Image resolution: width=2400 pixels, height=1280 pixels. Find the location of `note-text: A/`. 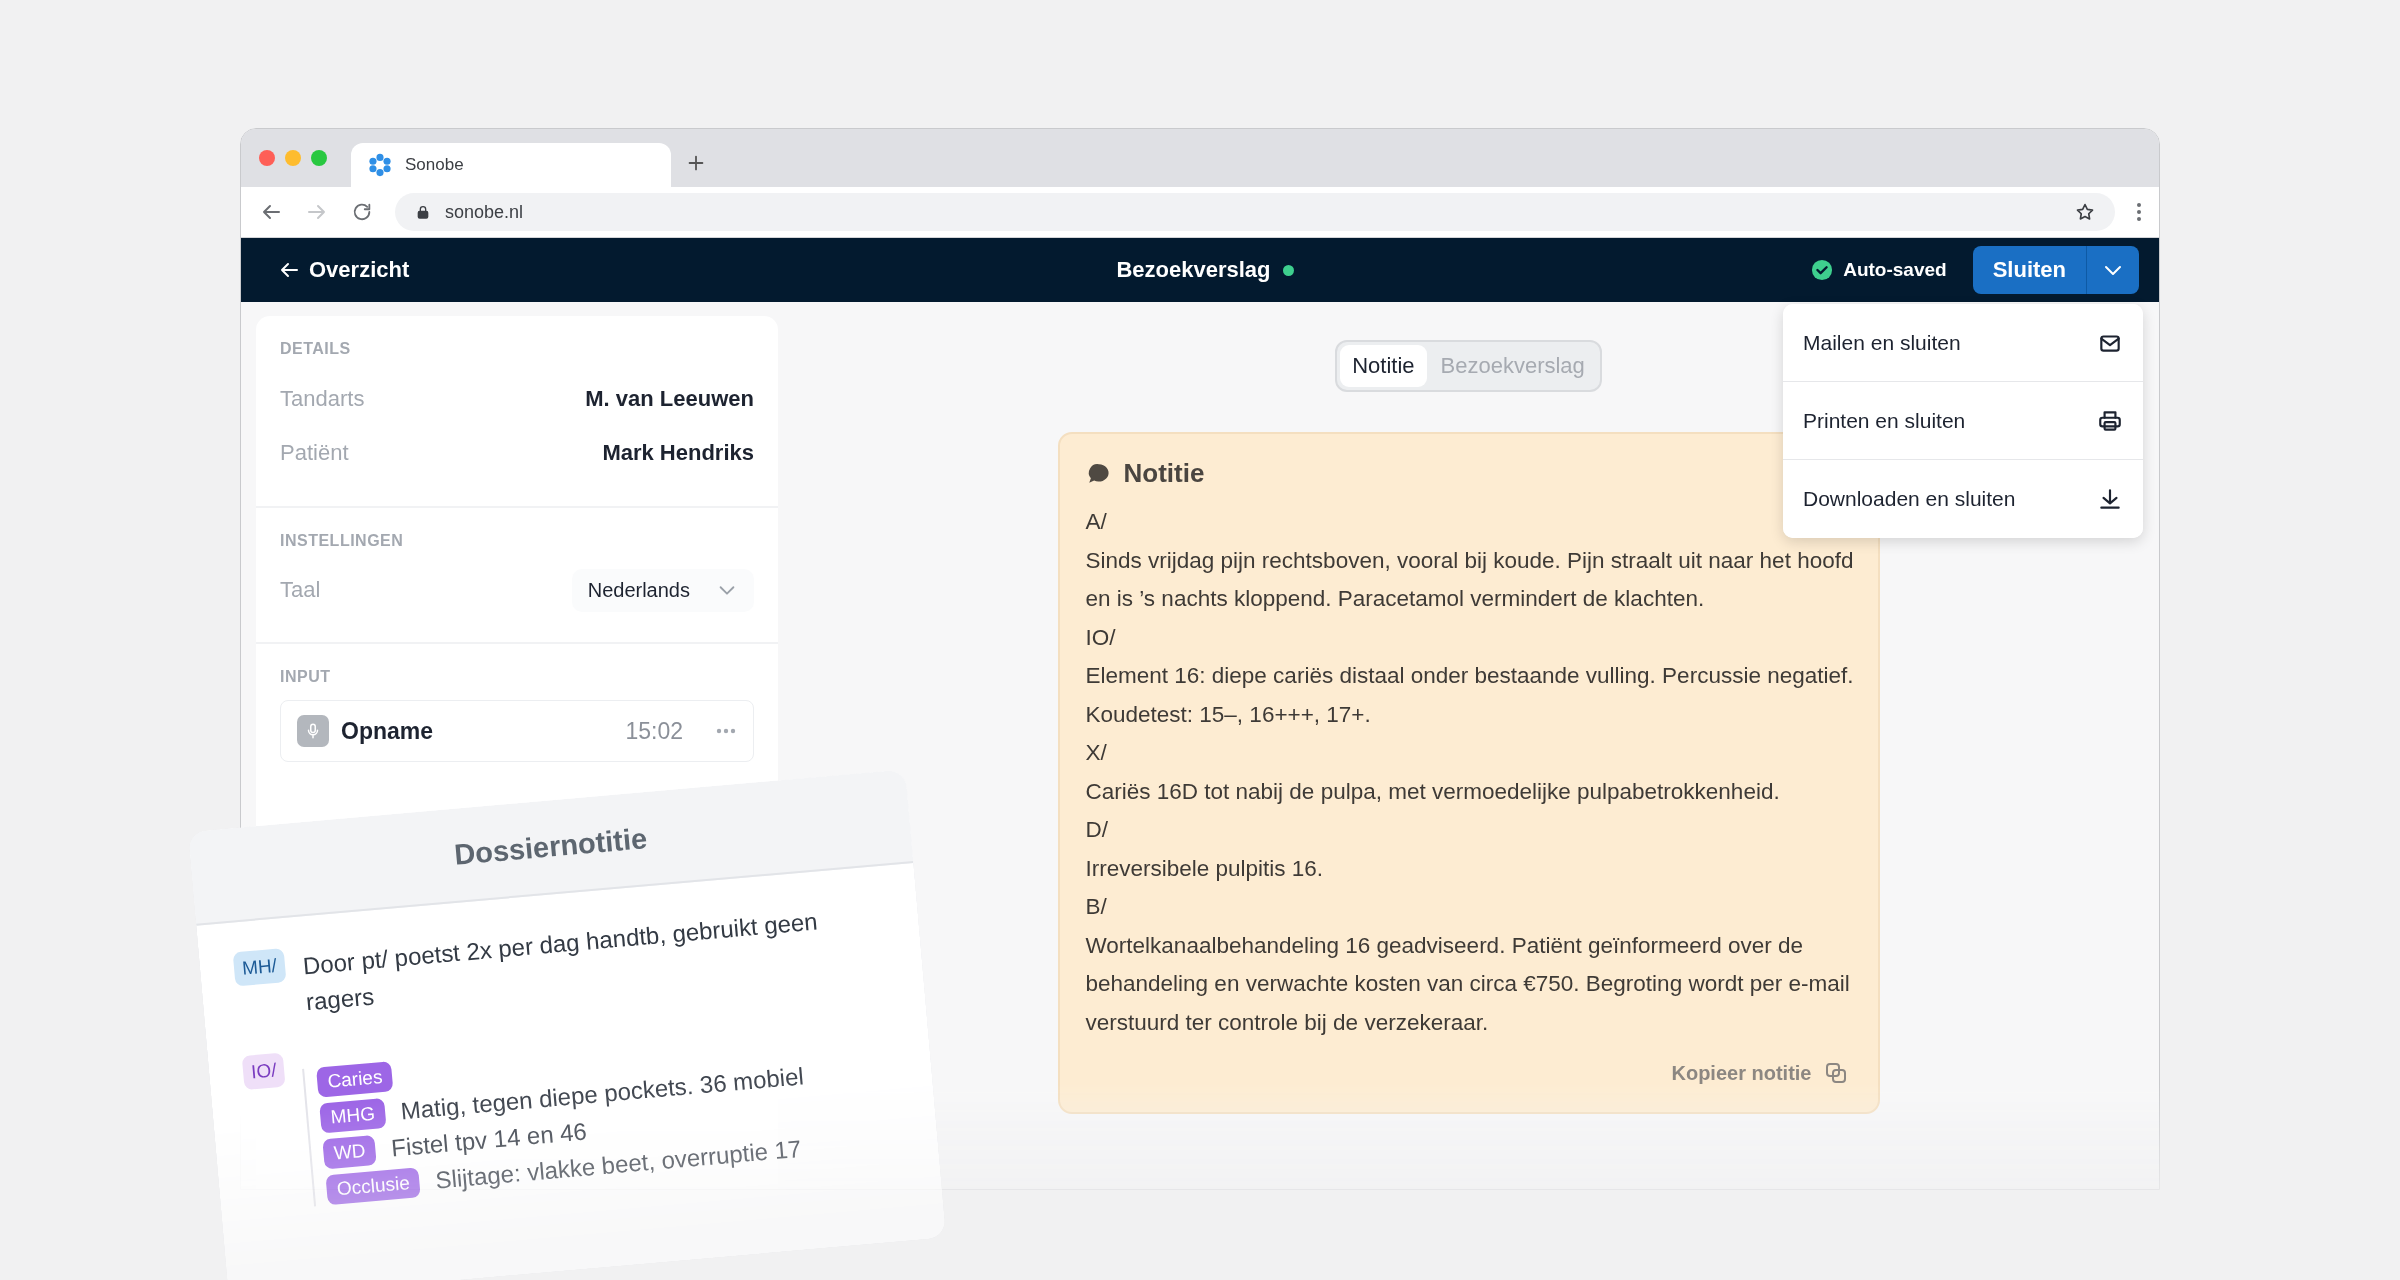

note-text: A/ is located at coordinates (1096, 522).